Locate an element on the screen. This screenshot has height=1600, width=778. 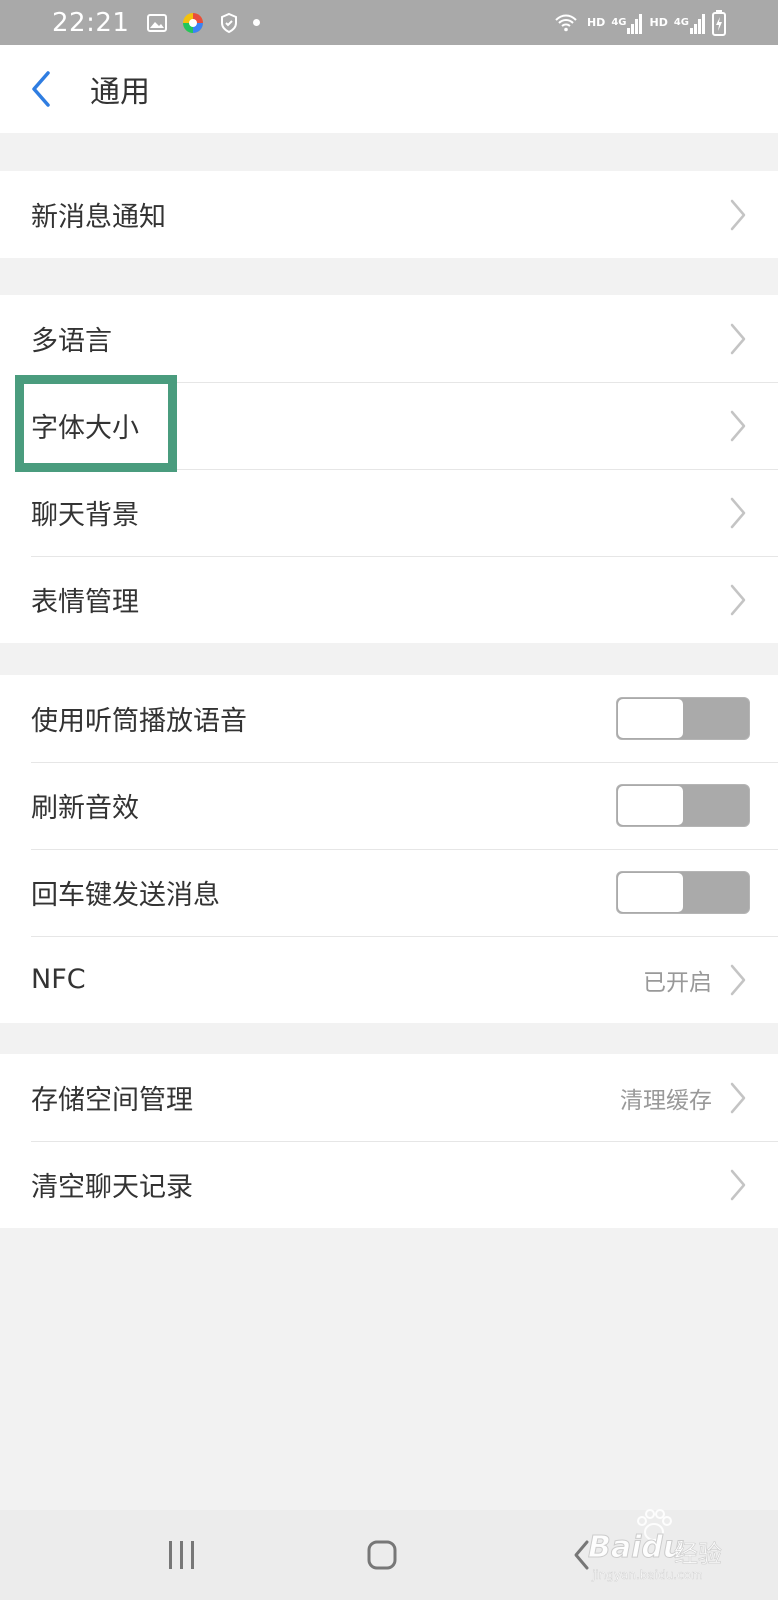
settings-group-storage: 存储空间管理 清理缓存 清空聊天记录 is located at coordinates (389, 1141).